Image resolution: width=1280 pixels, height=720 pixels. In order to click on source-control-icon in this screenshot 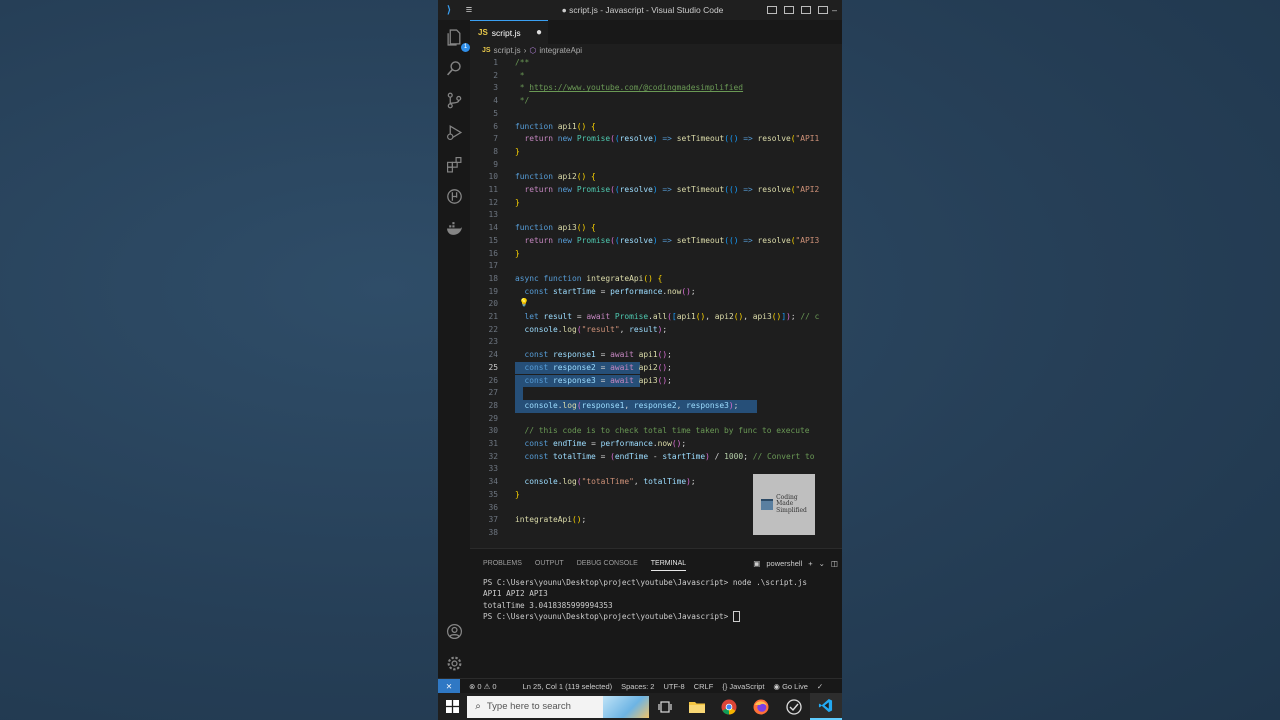, I will do `click(454, 100)`.